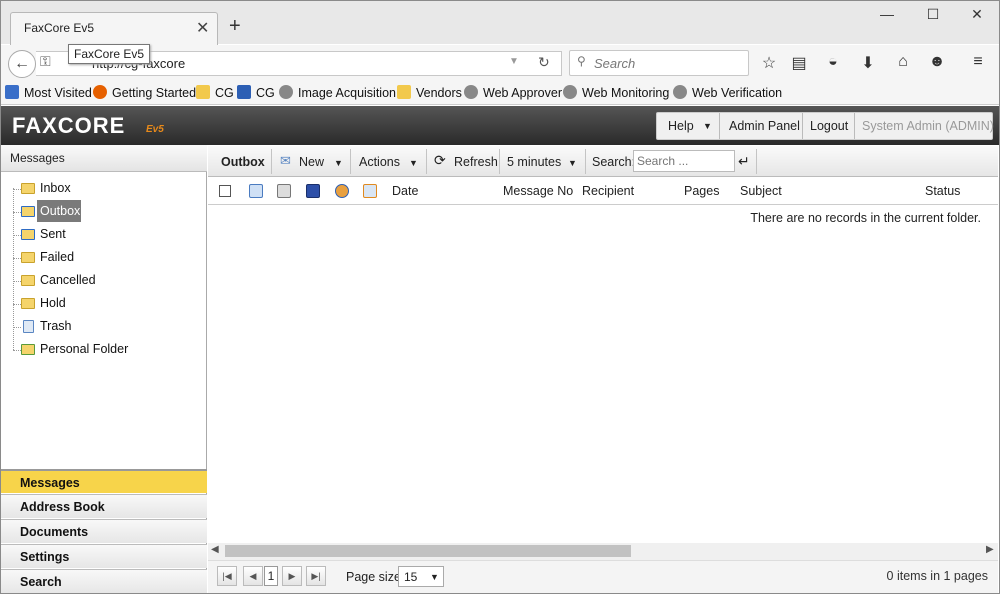  I want to click on logo-version: Ev5, so click(155, 129).